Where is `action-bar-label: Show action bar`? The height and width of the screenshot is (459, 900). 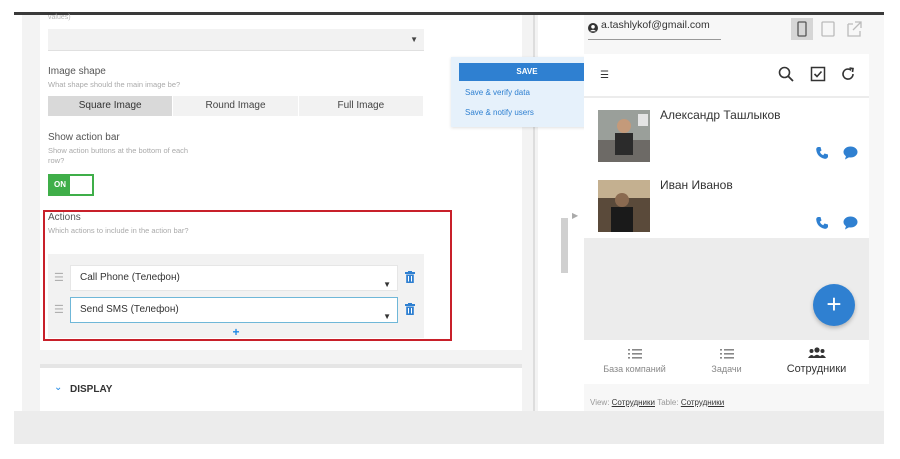 action-bar-label: Show action bar is located at coordinates (84, 137).